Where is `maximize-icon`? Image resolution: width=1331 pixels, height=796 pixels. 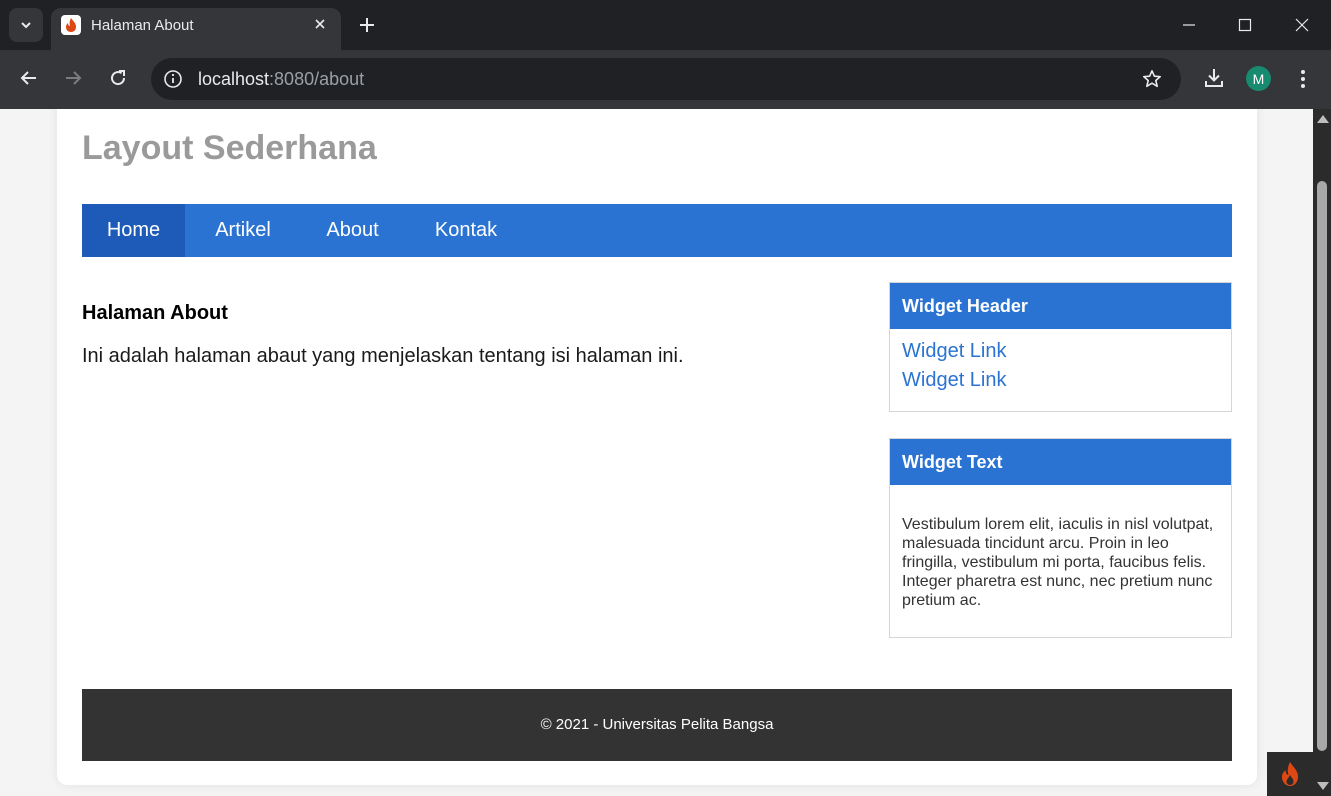 maximize-icon is located at coordinates (1245, 25).